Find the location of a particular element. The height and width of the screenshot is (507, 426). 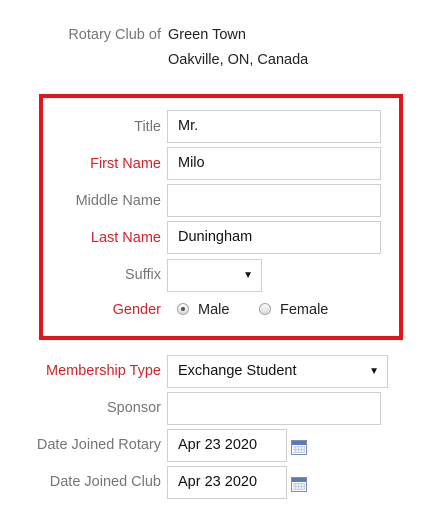

club-location: Oakville, ON, Canada is located at coordinates (238, 60).